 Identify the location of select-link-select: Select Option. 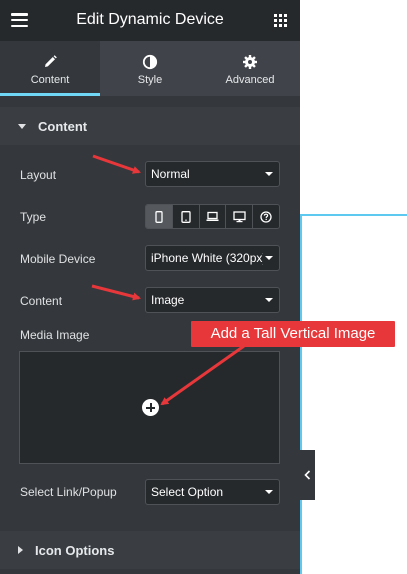
(212, 492).